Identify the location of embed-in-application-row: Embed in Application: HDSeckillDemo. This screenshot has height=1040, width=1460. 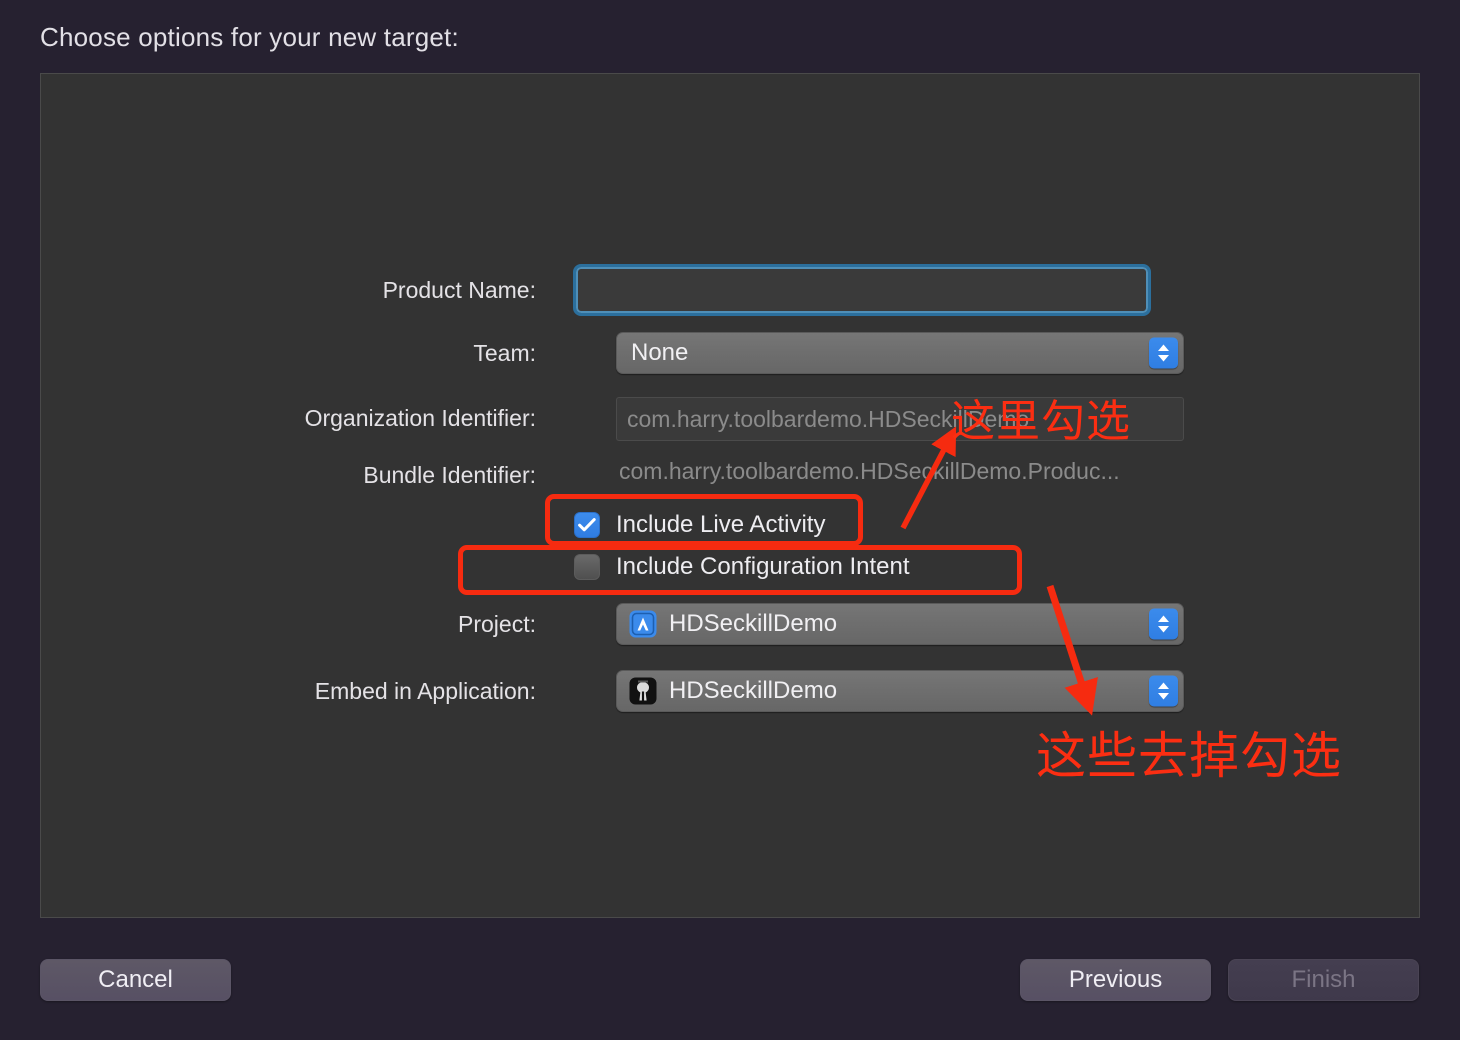
(730, 691).